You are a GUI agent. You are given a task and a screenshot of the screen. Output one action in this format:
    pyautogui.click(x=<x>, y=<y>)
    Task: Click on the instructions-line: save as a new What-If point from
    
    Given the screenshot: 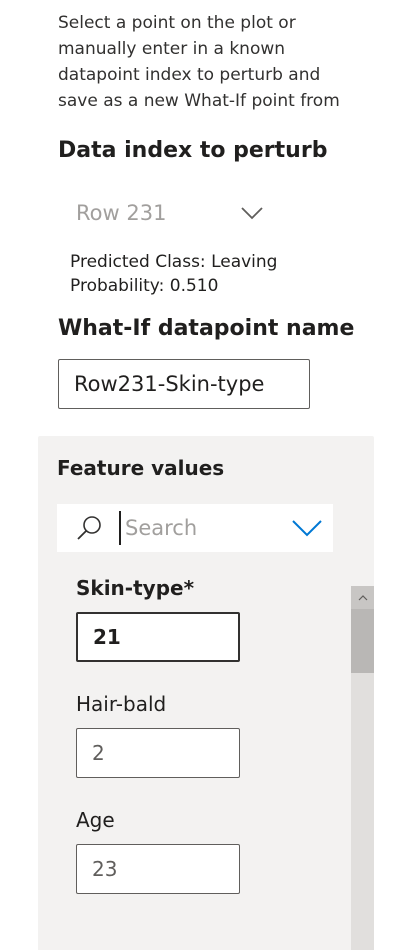 What is the action you would take?
    pyautogui.click(x=199, y=101)
    